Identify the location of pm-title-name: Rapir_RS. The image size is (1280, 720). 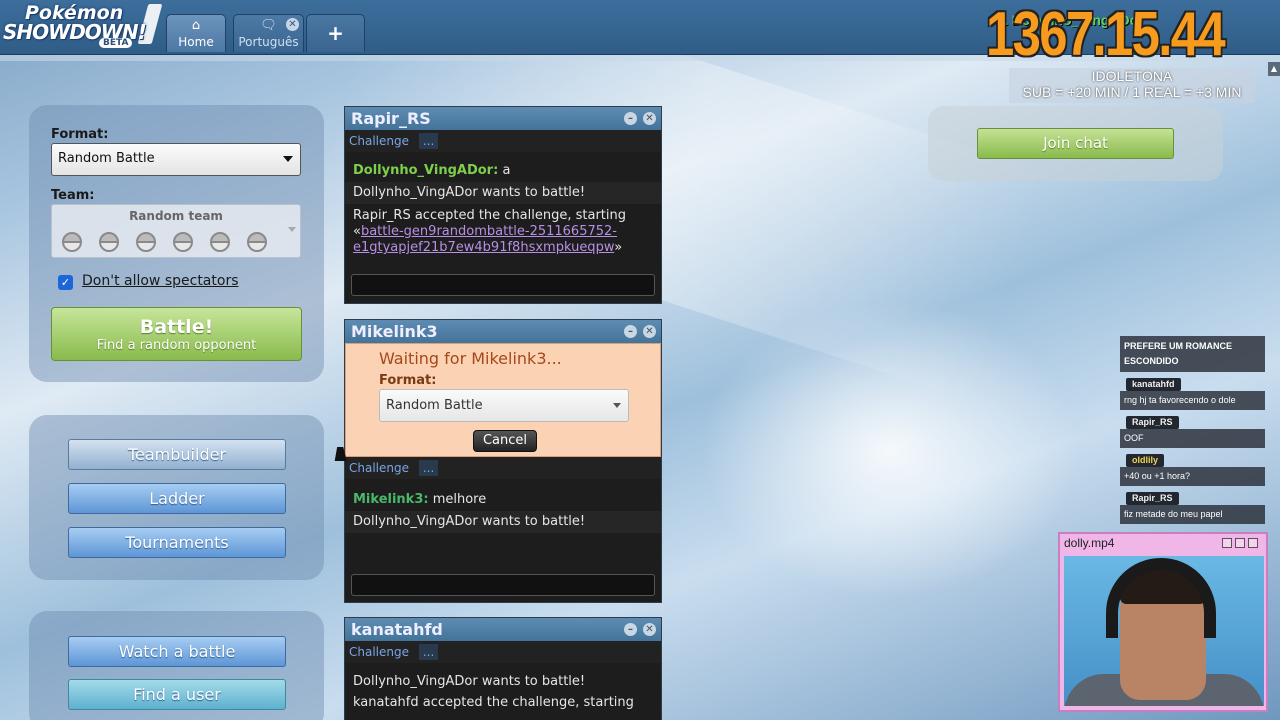
(391, 118).